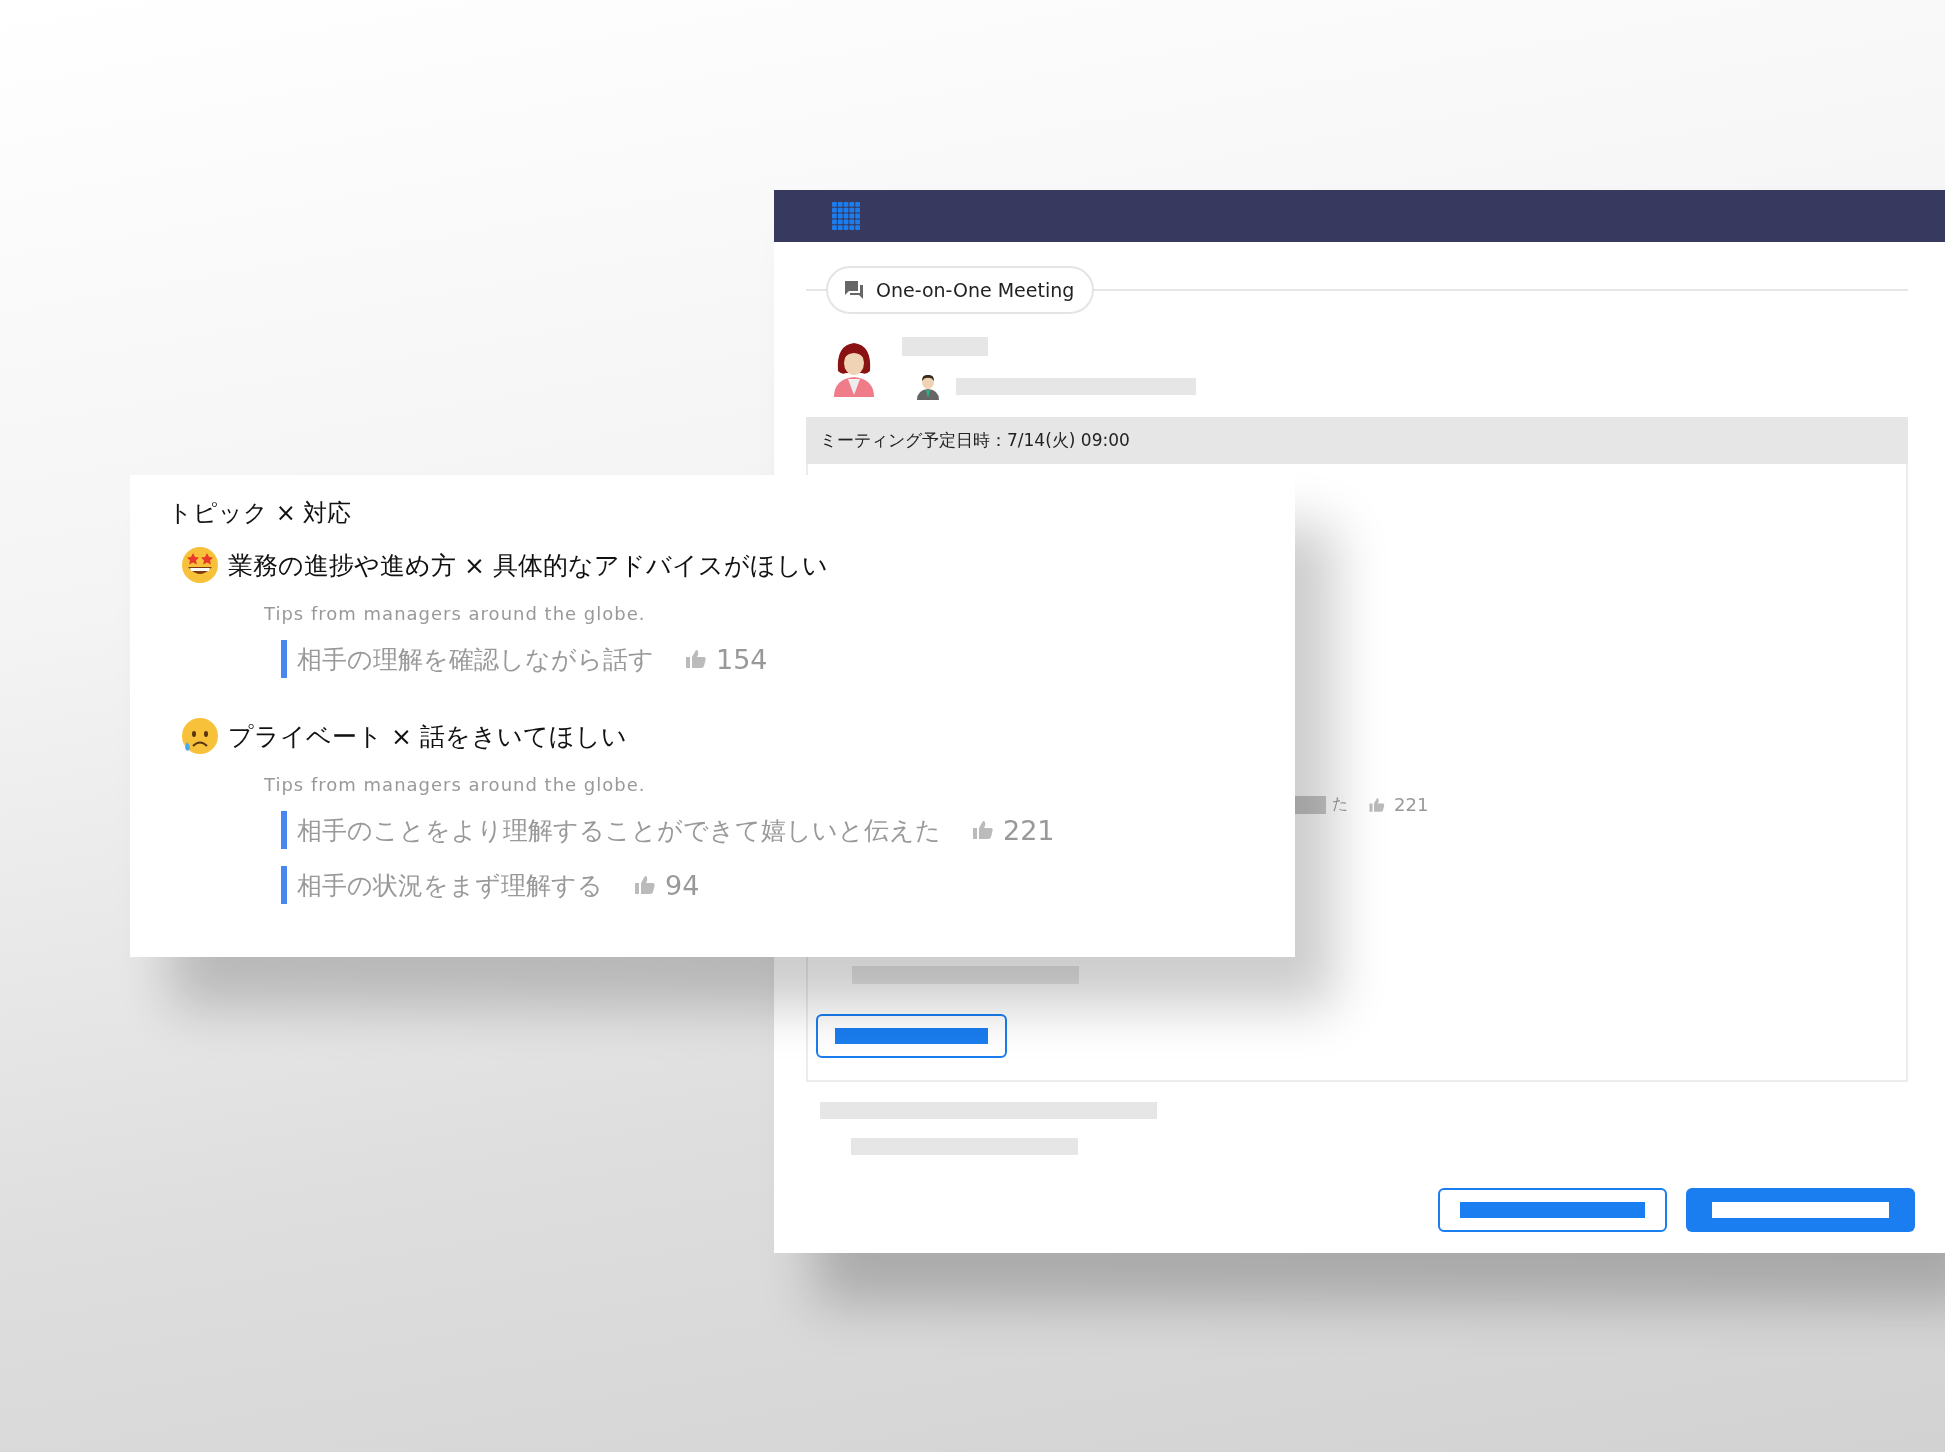 This screenshot has width=1945, height=1452. Describe the element at coordinates (975, 290) in the screenshot. I see `meeting-type-label: One-on-One Meeting` at that location.